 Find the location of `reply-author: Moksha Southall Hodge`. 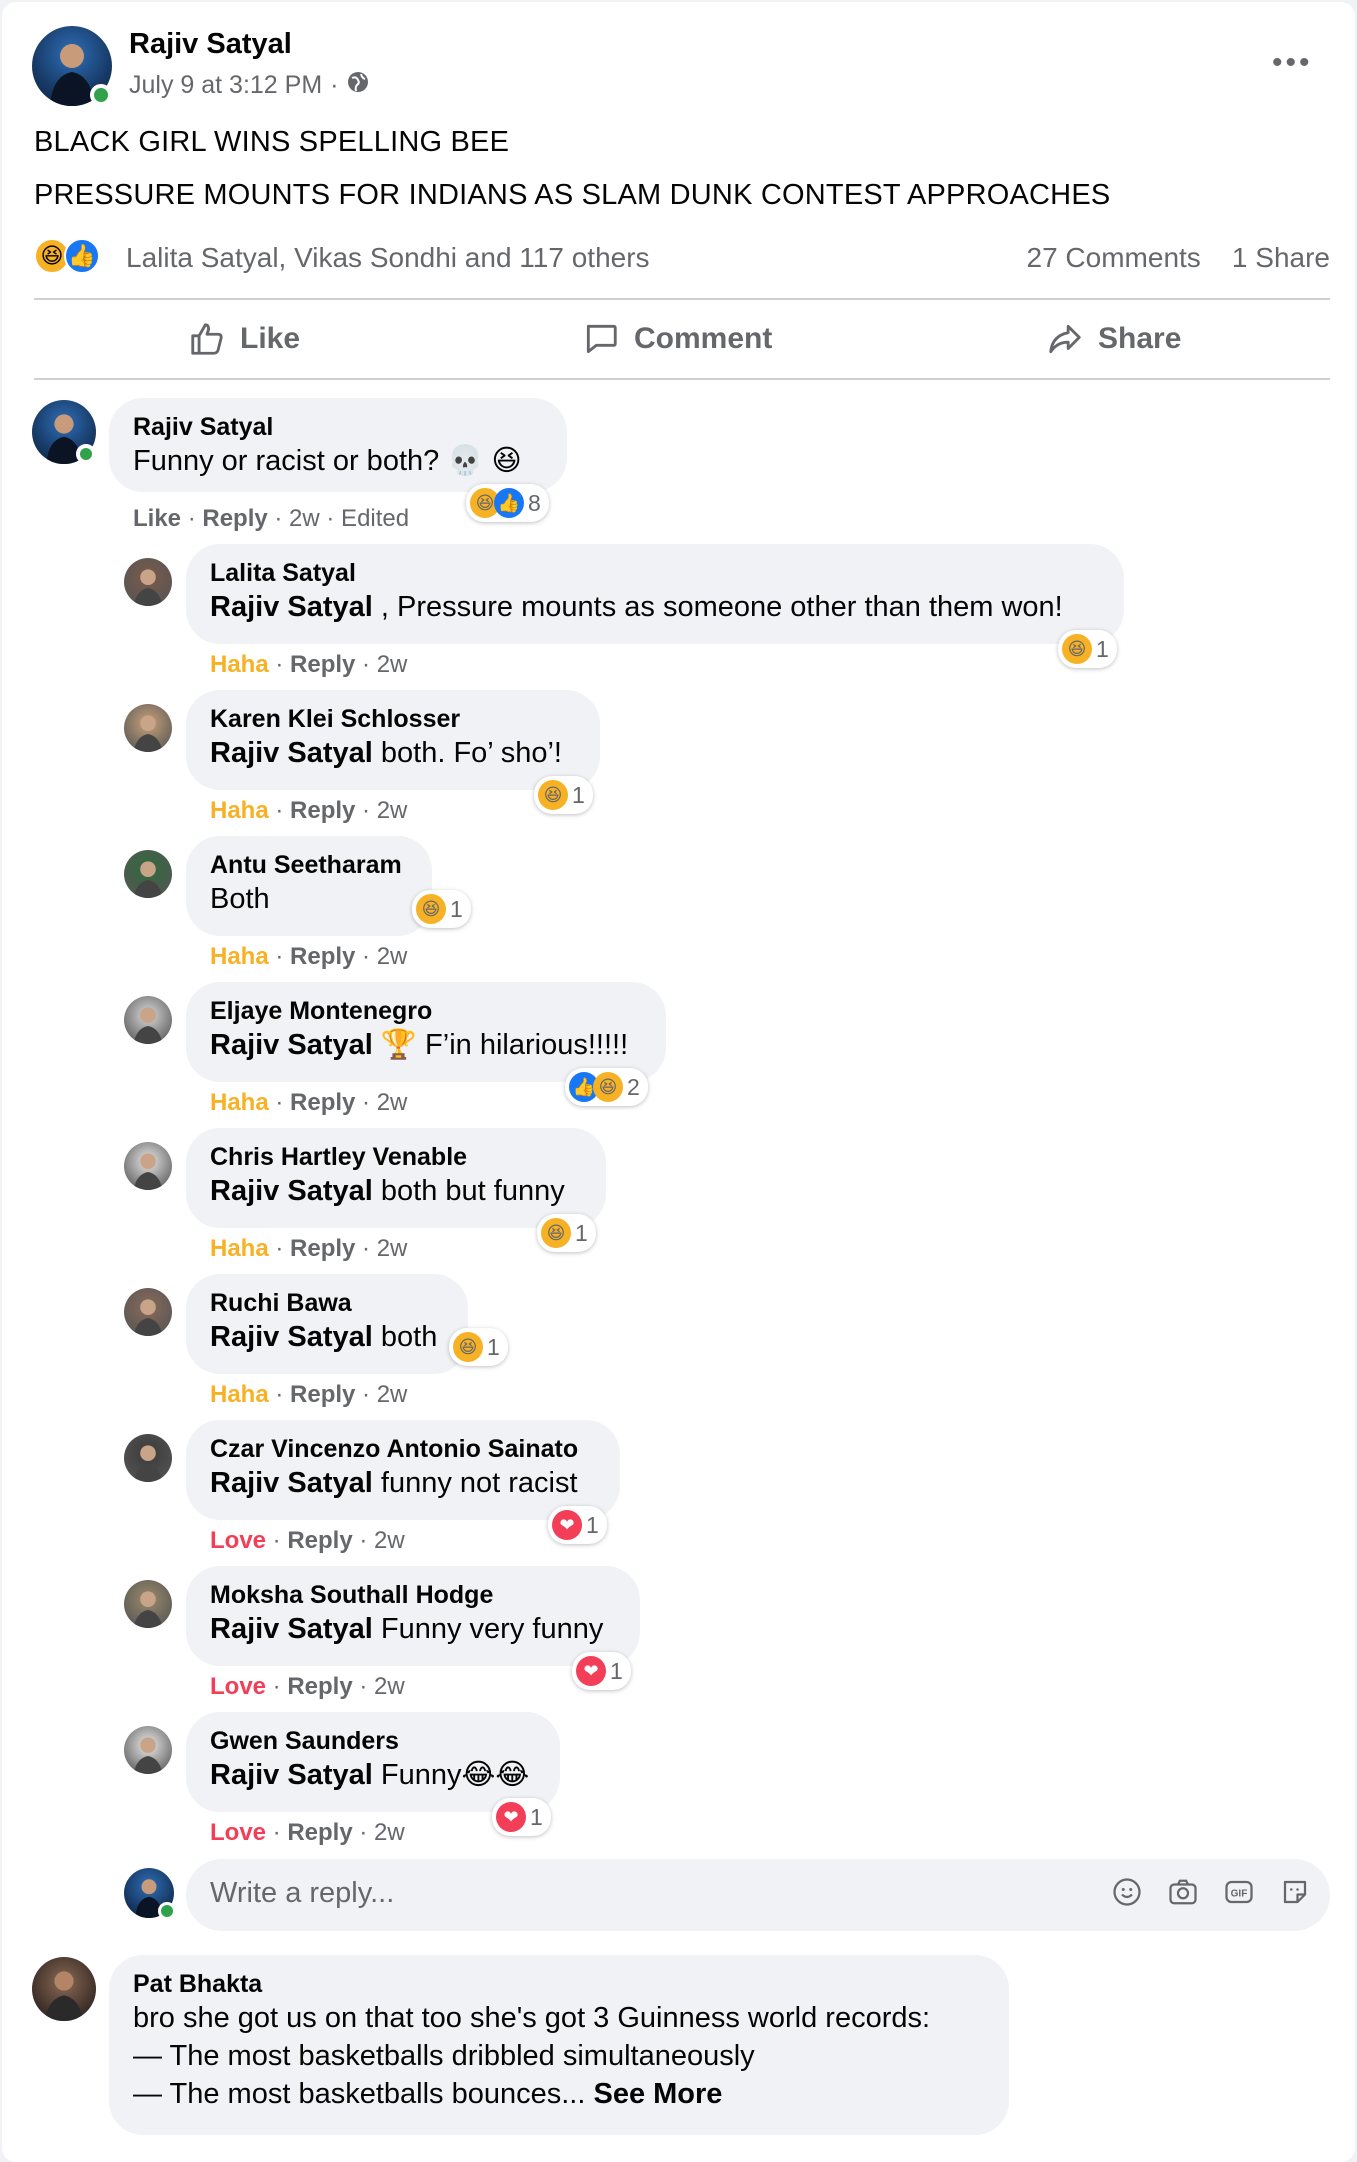

reply-author: Moksha Southall Hodge is located at coordinates (413, 1595).